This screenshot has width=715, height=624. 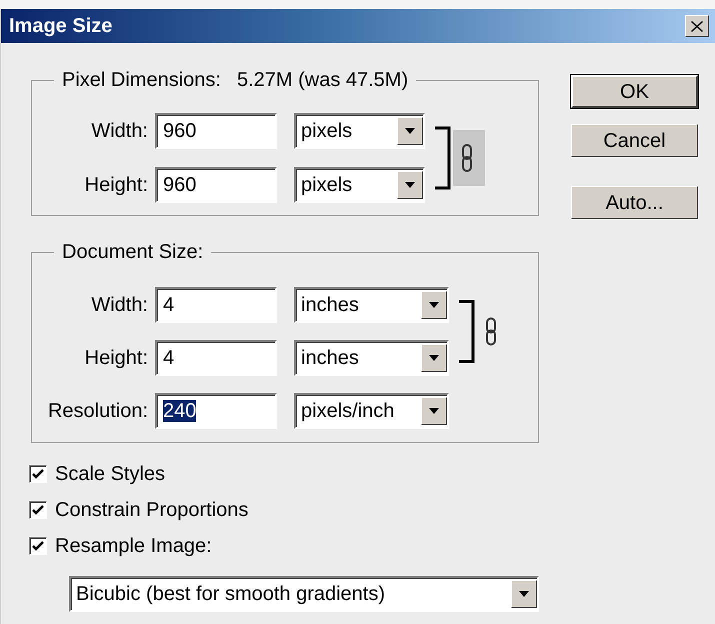 What do you see at coordinates (284, 510) in the screenshot?
I see `checkbox-option: Constrain Proportions` at bounding box center [284, 510].